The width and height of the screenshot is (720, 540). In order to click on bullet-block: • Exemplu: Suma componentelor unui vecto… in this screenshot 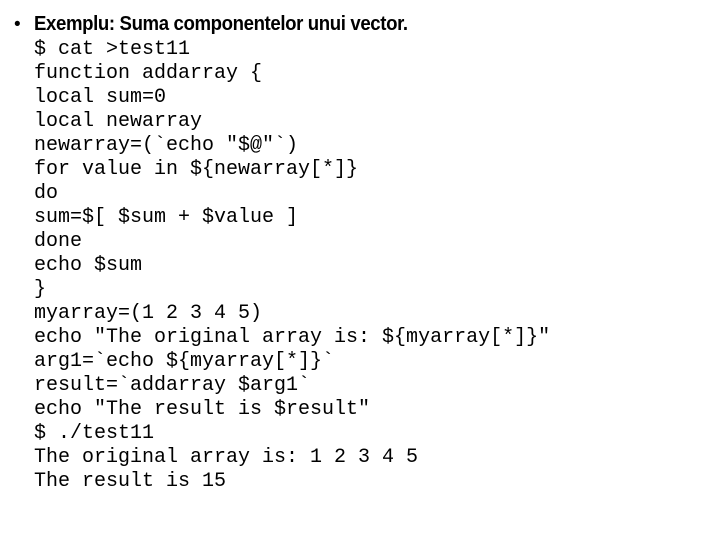, I will do `click(360, 24)`.